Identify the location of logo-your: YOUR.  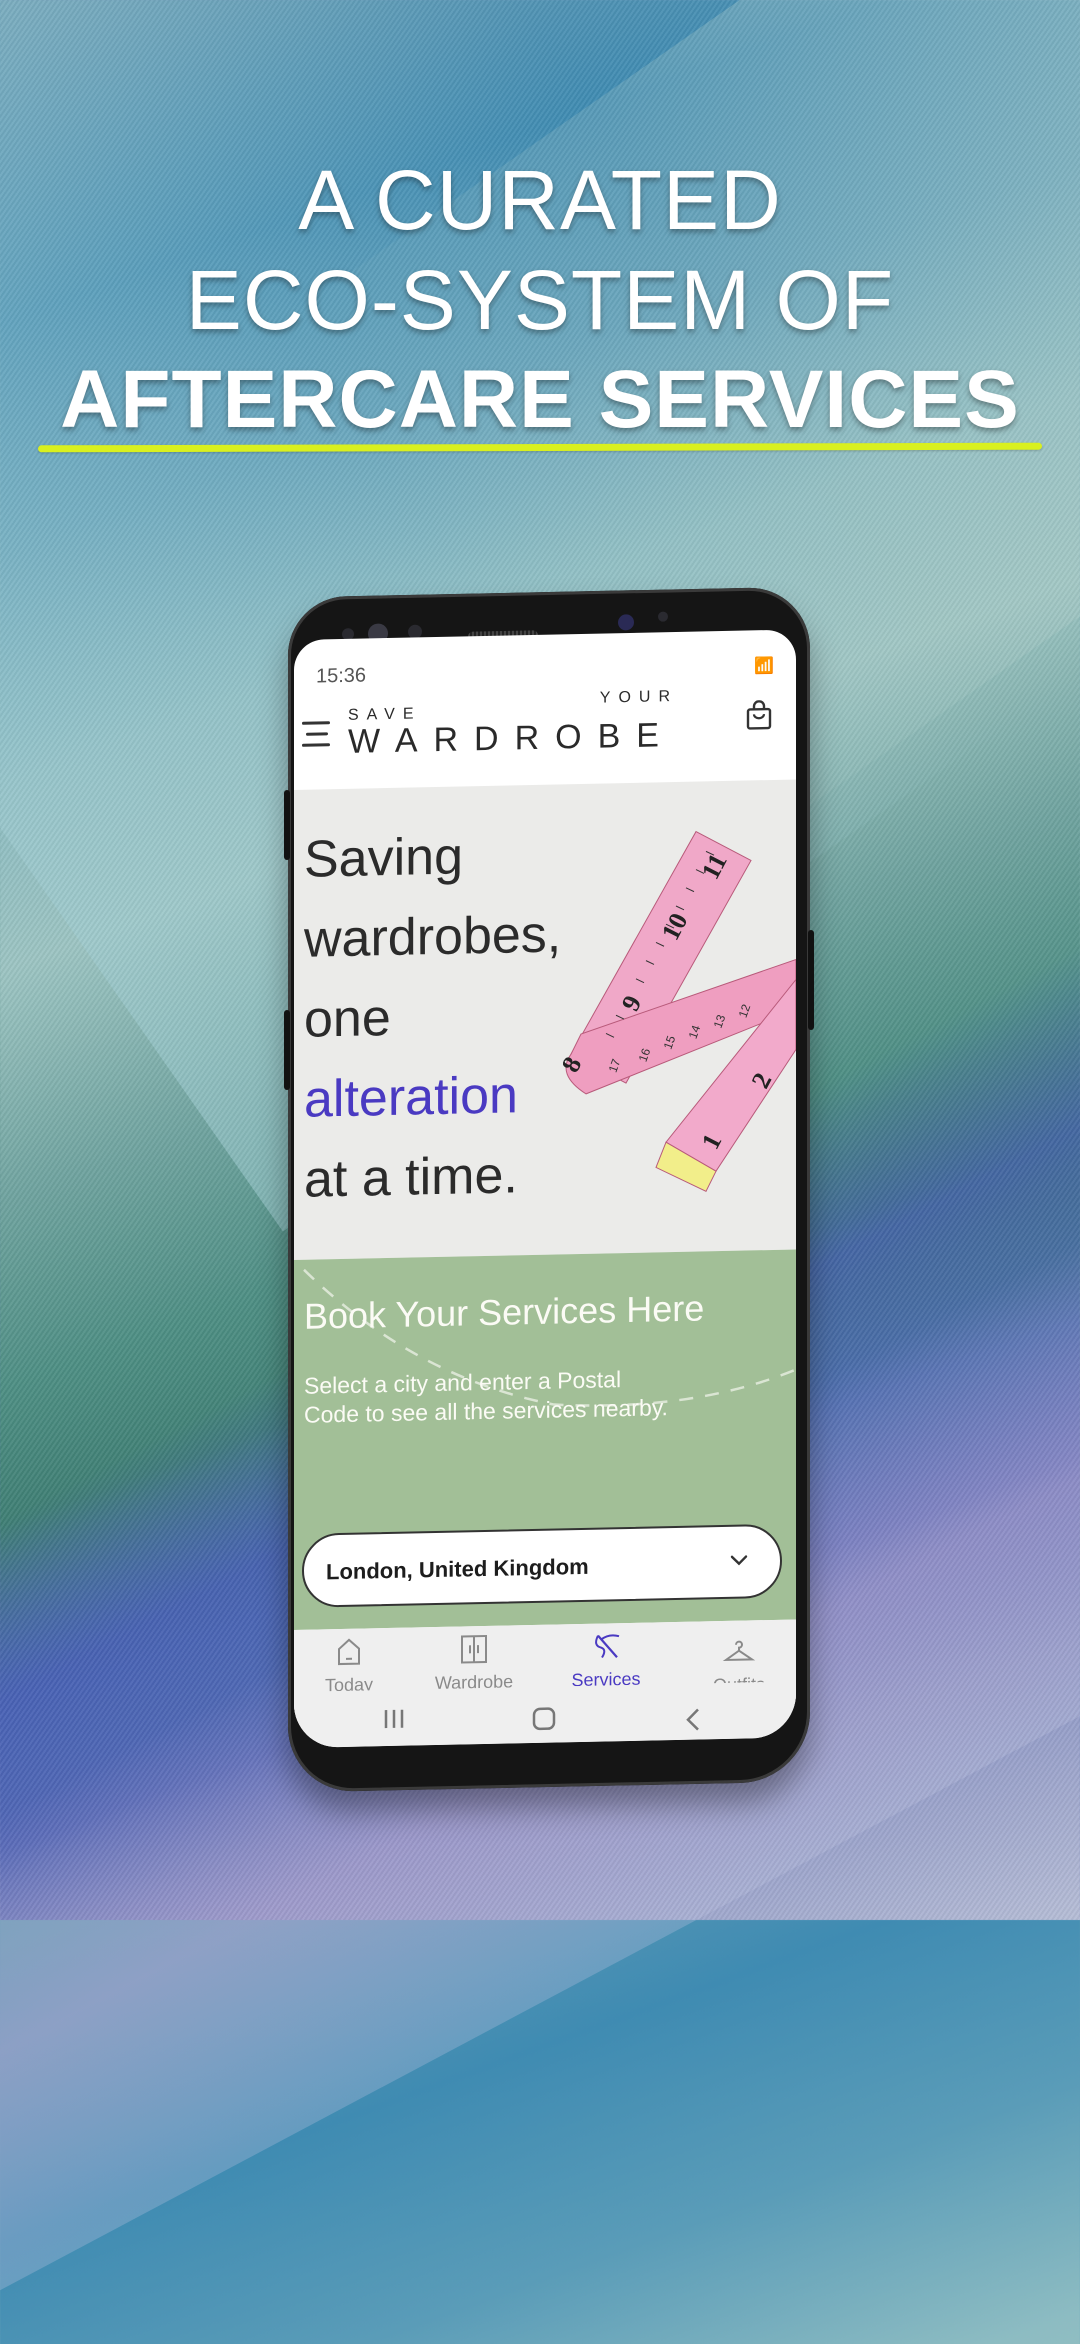
(639, 698).